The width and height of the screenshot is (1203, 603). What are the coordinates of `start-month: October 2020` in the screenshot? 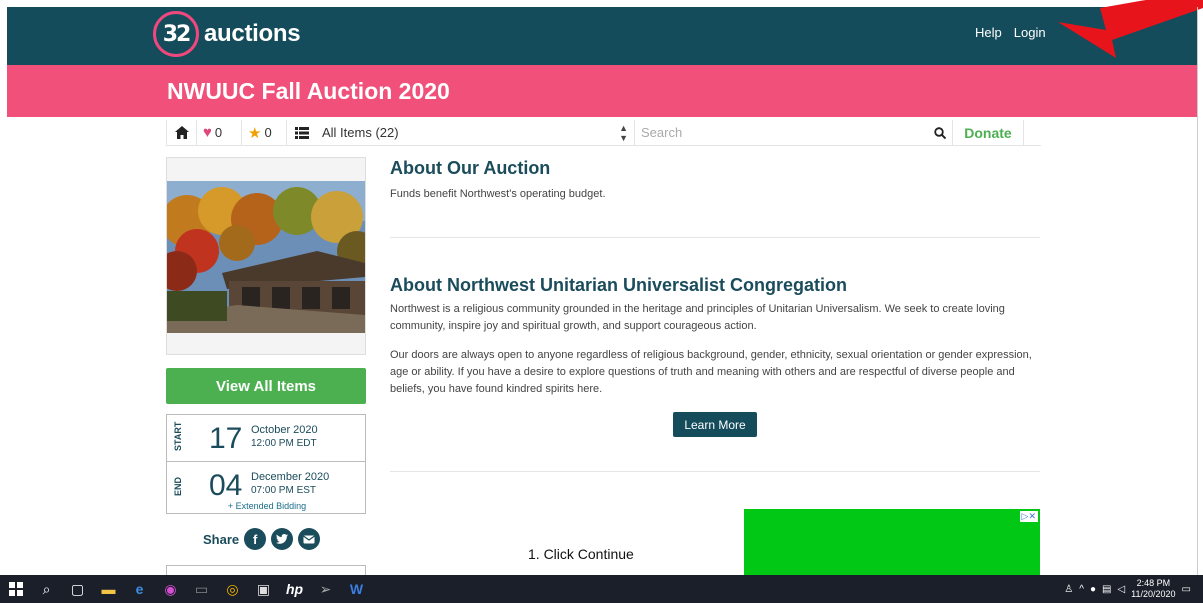 It's located at (284, 430).